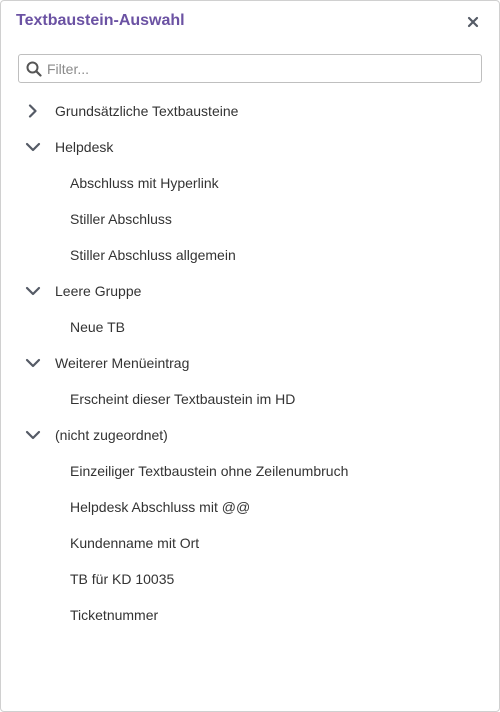 The width and height of the screenshot is (500, 712). I want to click on tree-group-label: Helpdesk, so click(84, 147).